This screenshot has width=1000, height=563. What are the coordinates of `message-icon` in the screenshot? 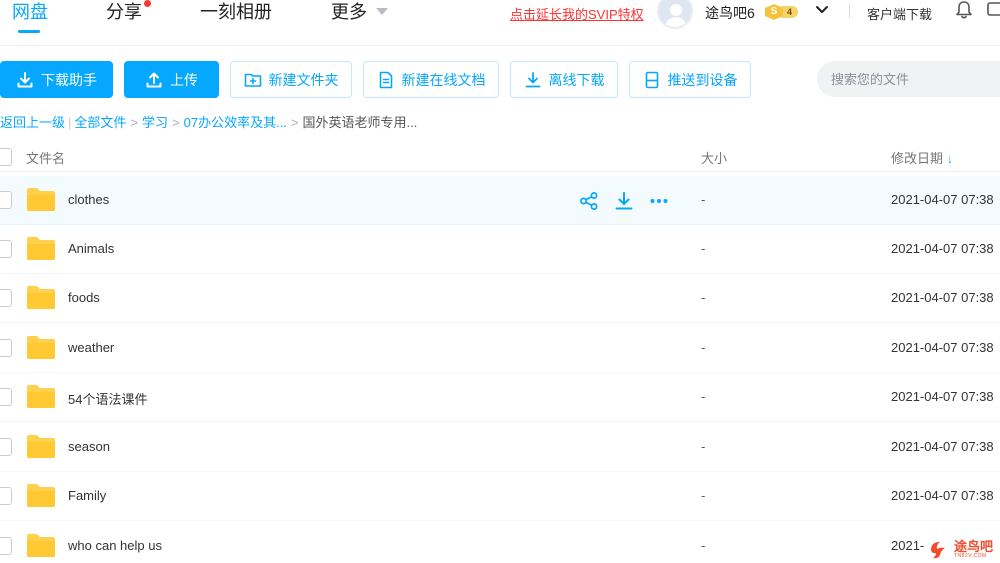 It's located at (993, 10).